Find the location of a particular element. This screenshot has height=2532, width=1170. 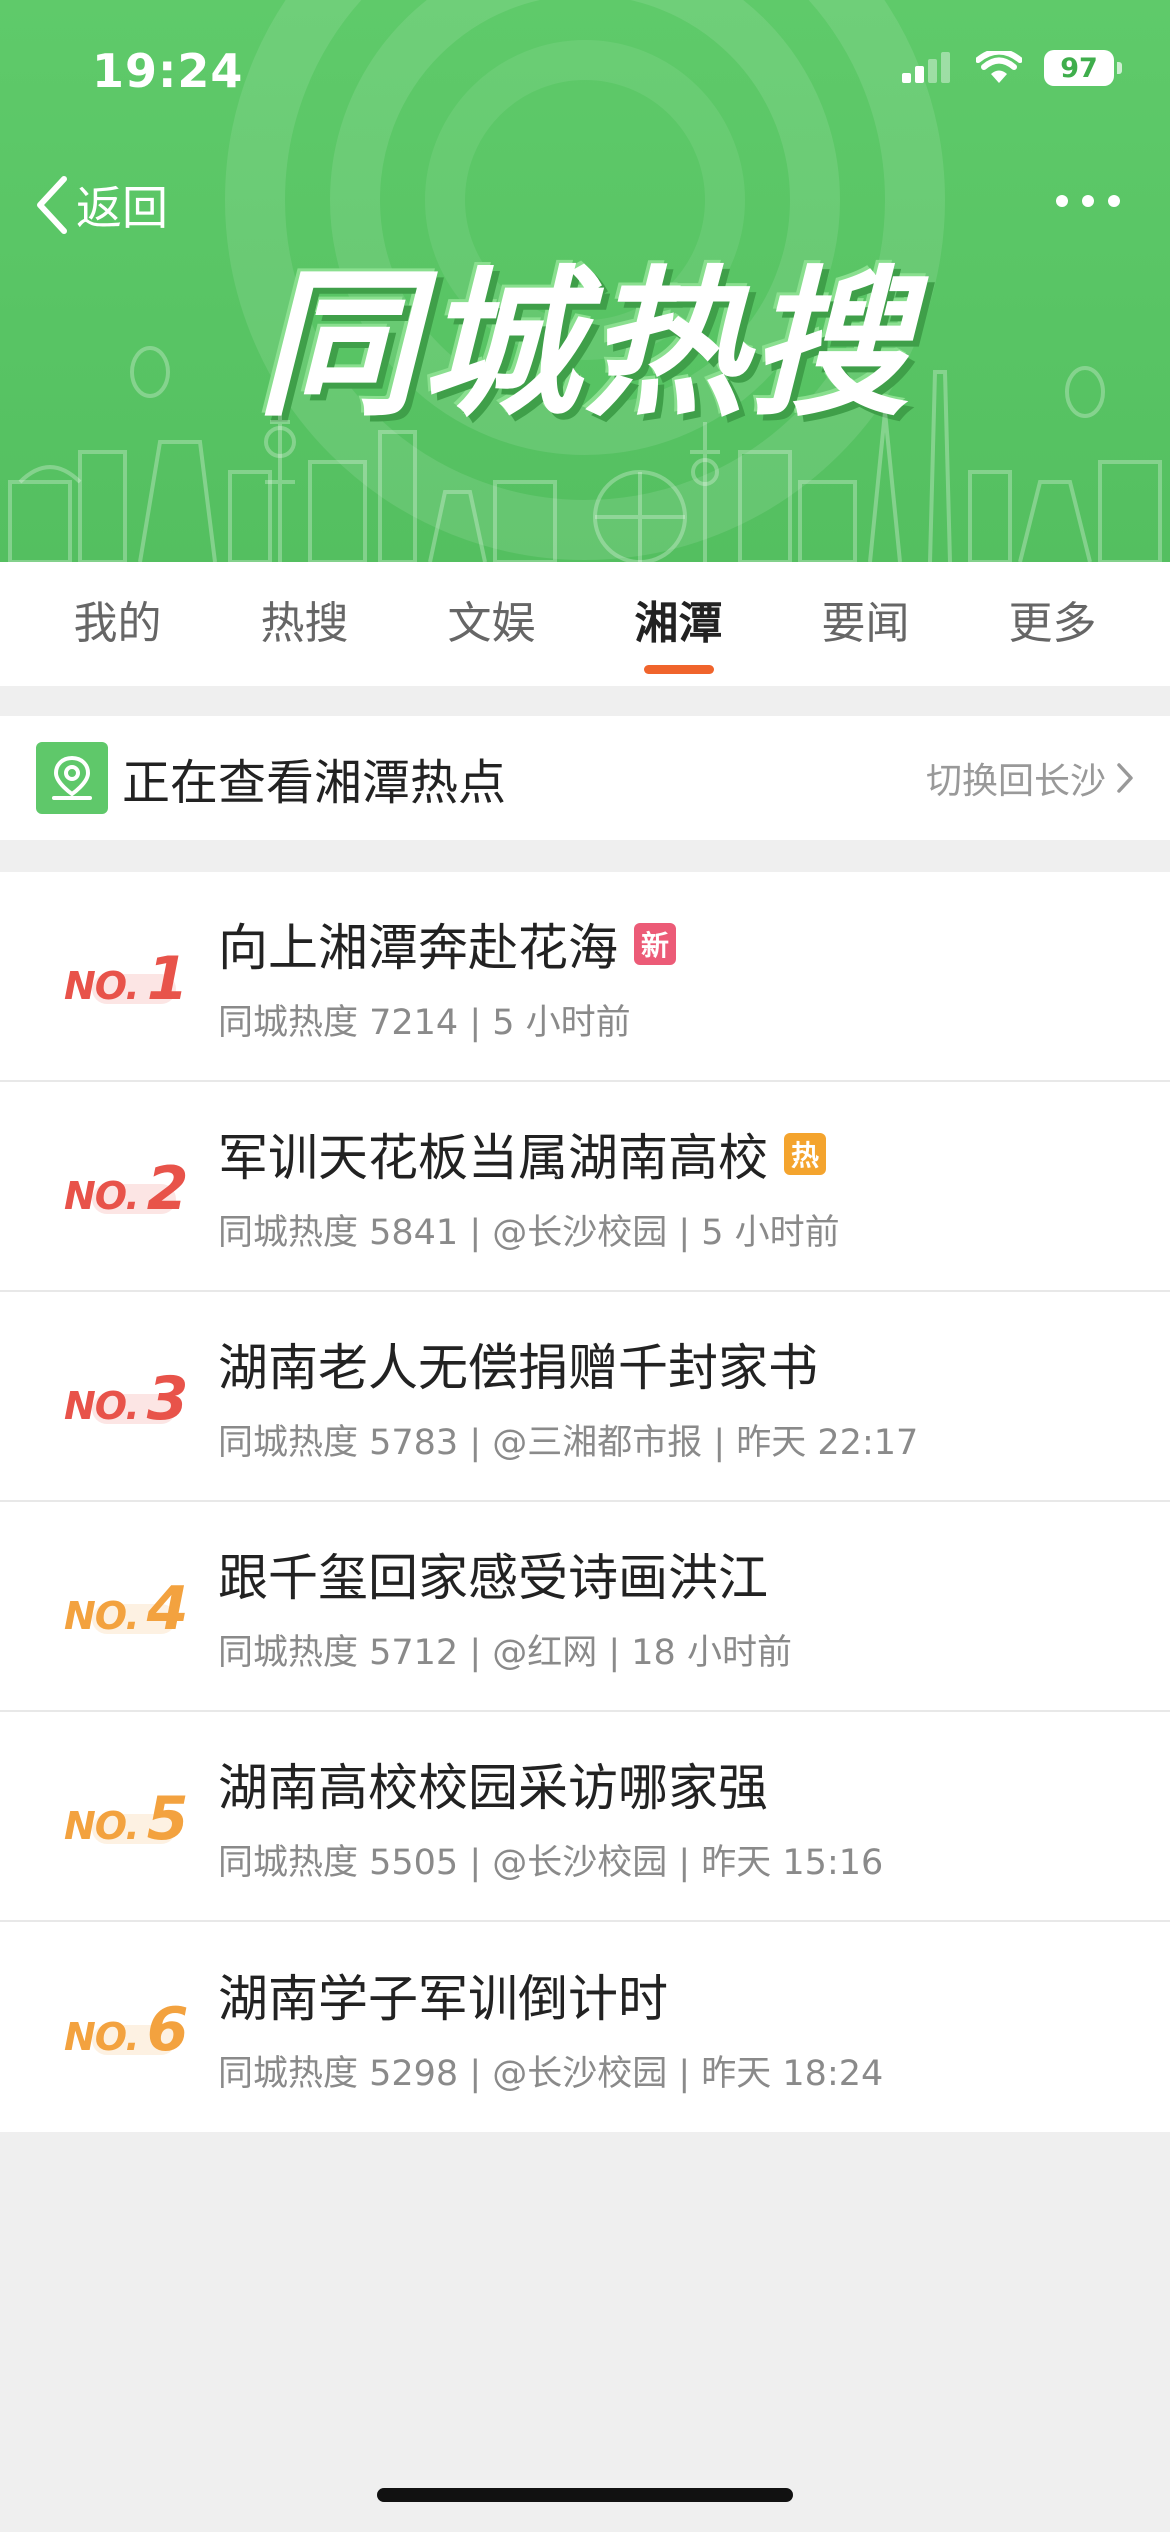

battery-icon: 97 is located at coordinates (1083, 68).